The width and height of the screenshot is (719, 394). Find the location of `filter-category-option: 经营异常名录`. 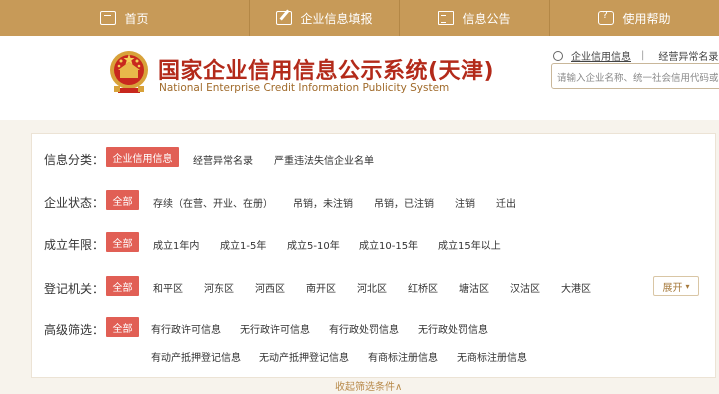

filter-category-option: 经营异常名录 is located at coordinates (223, 159).